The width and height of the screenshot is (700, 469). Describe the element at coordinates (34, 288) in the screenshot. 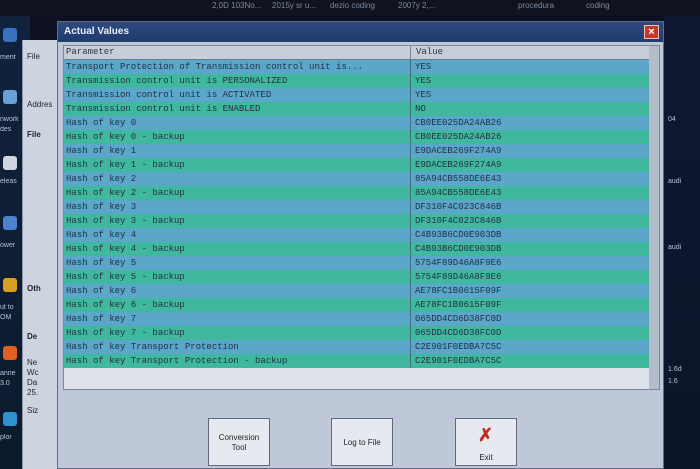

I see `panel-other: Oth` at that location.